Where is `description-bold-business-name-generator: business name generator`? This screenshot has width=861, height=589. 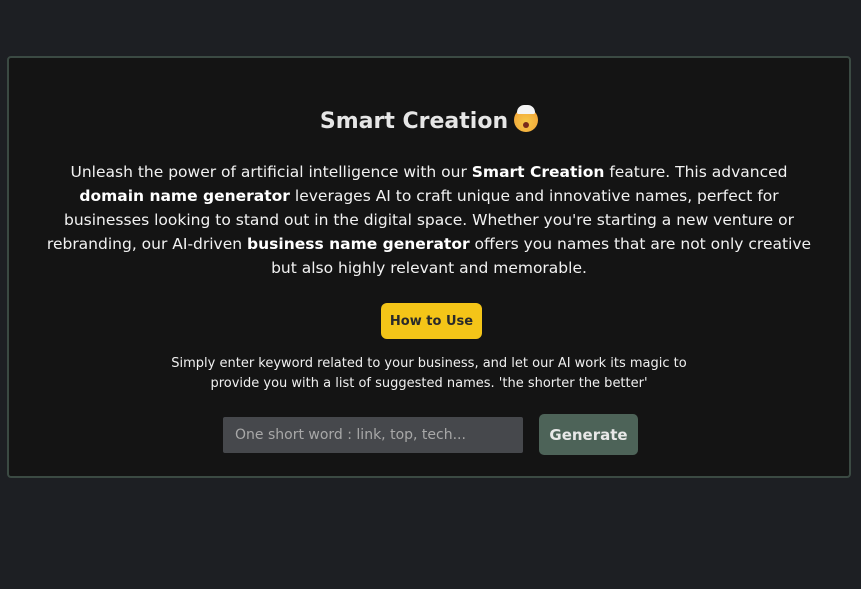 description-bold-business-name-generator: business name generator is located at coordinates (358, 244).